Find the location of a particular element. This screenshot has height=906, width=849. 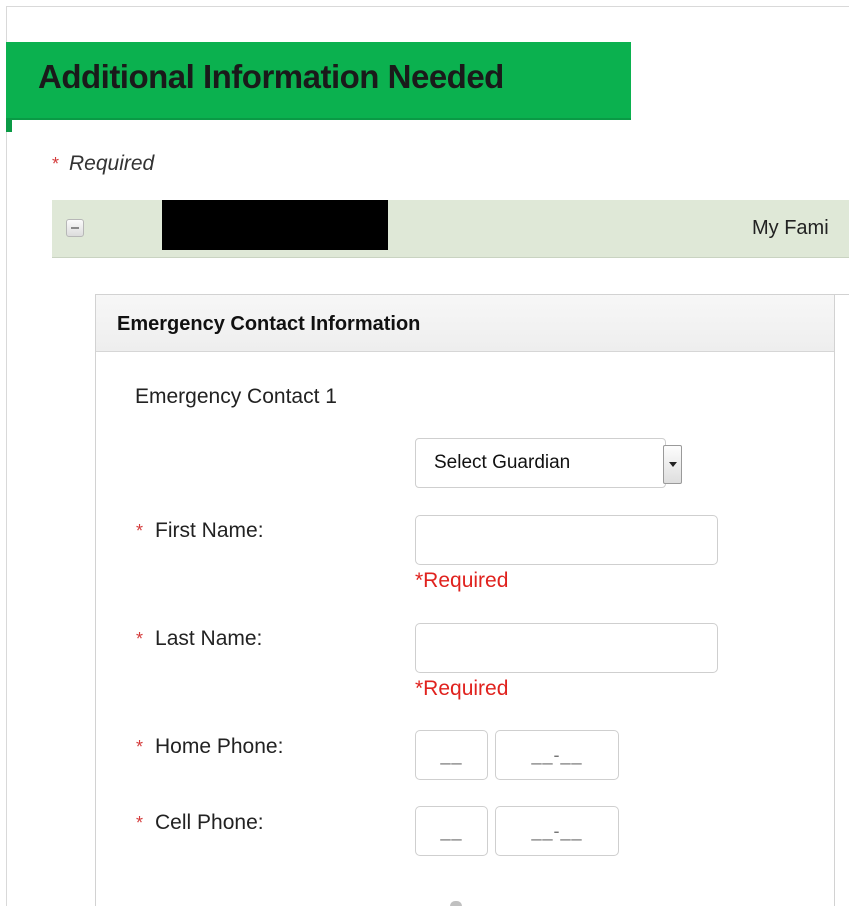

required-note: * Required is located at coordinates (103, 164).